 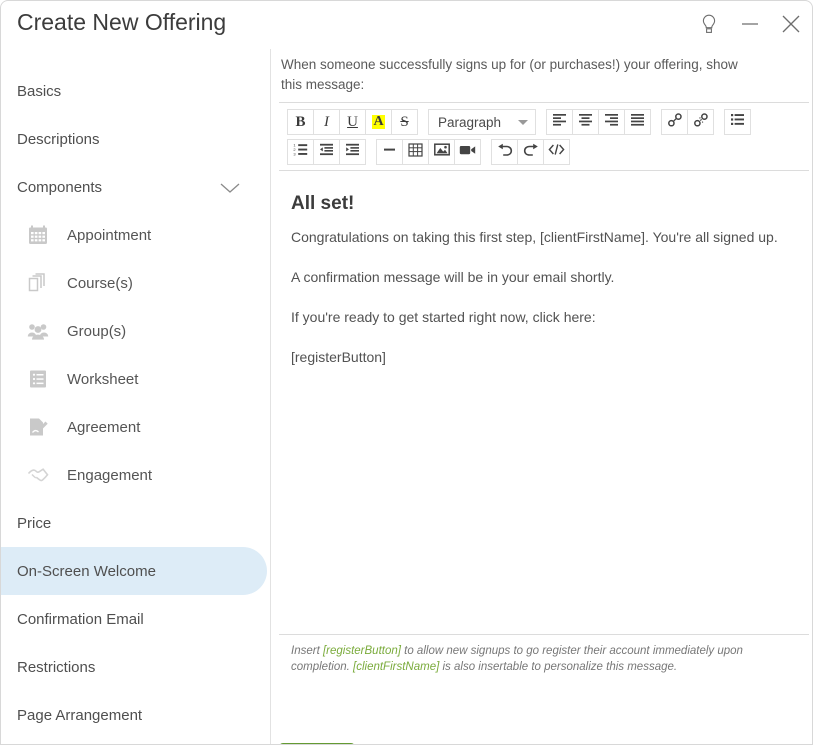 What do you see at coordinates (100, 283) in the screenshot?
I see `component-item-label: Course(s)` at bounding box center [100, 283].